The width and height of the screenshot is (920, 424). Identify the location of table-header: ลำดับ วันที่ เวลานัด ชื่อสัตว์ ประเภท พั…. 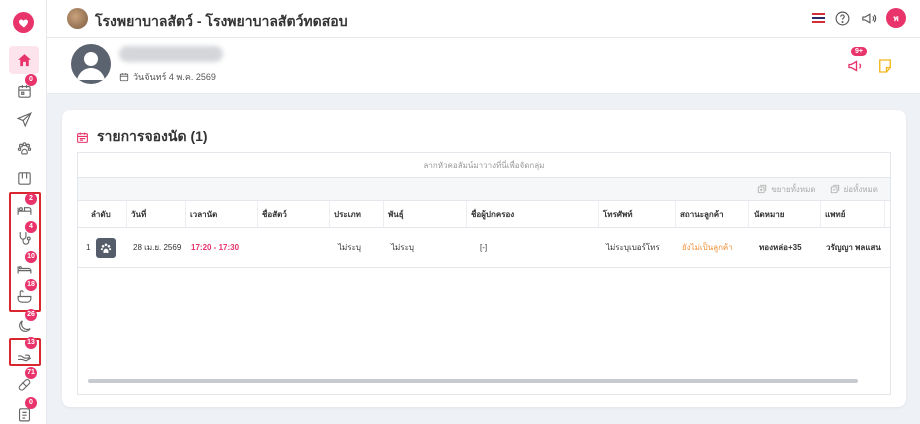
(484, 214).